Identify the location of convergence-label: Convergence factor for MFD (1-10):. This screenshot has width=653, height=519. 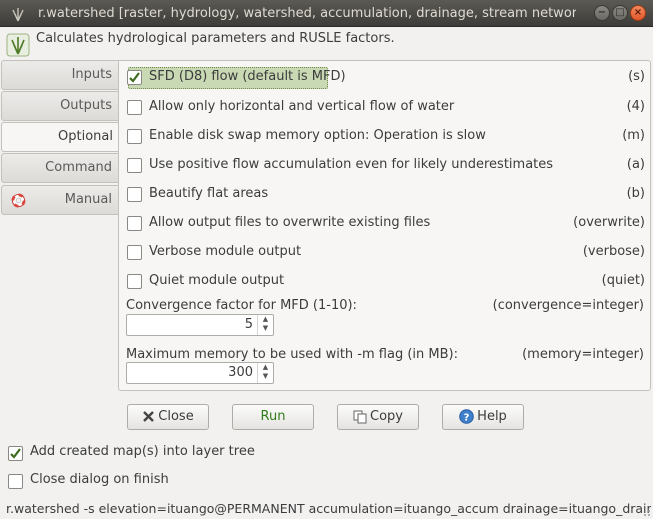
(241, 305).